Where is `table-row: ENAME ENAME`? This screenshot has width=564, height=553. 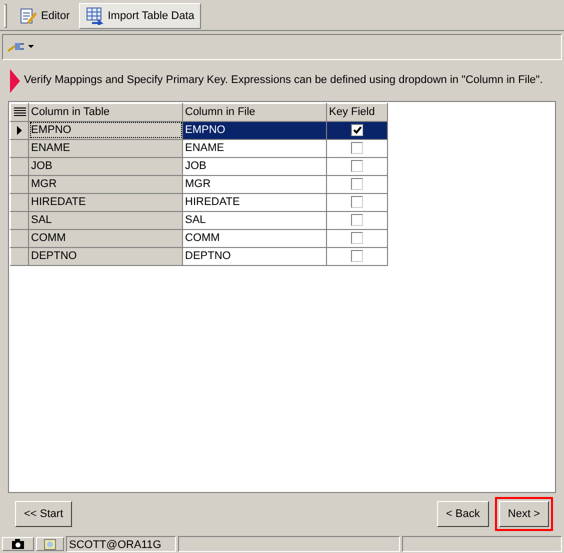
table-row: ENAME ENAME is located at coordinates (199, 148).